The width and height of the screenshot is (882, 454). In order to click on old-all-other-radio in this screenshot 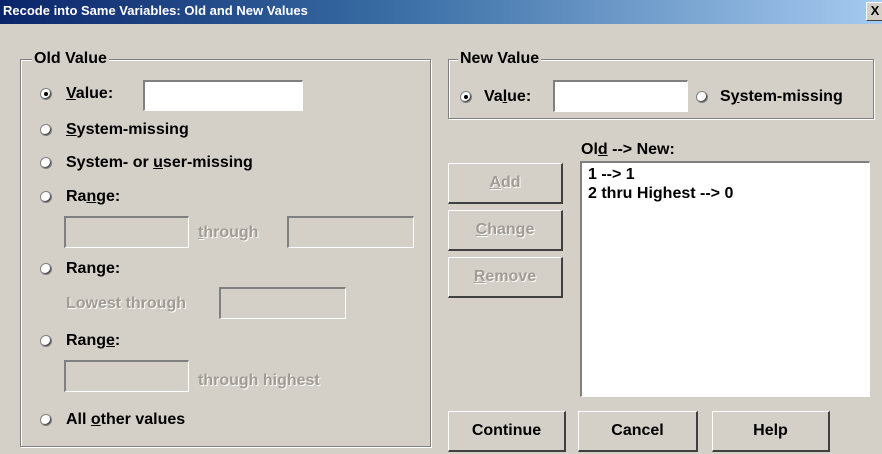, I will do `click(46, 420)`.